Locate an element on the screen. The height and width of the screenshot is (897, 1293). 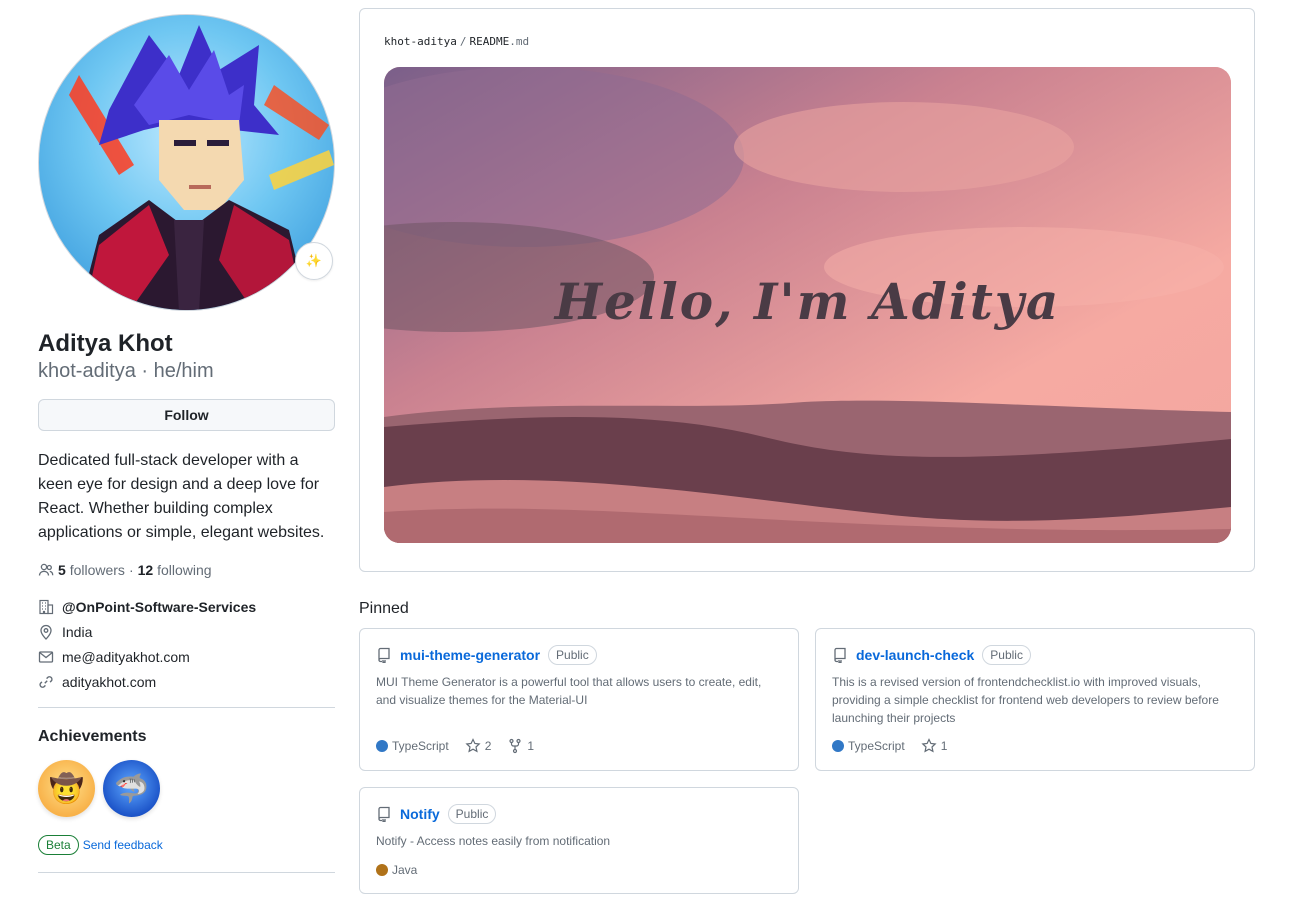
detail-organization: @OnPoint-Software-Services is located at coordinates (186, 606).